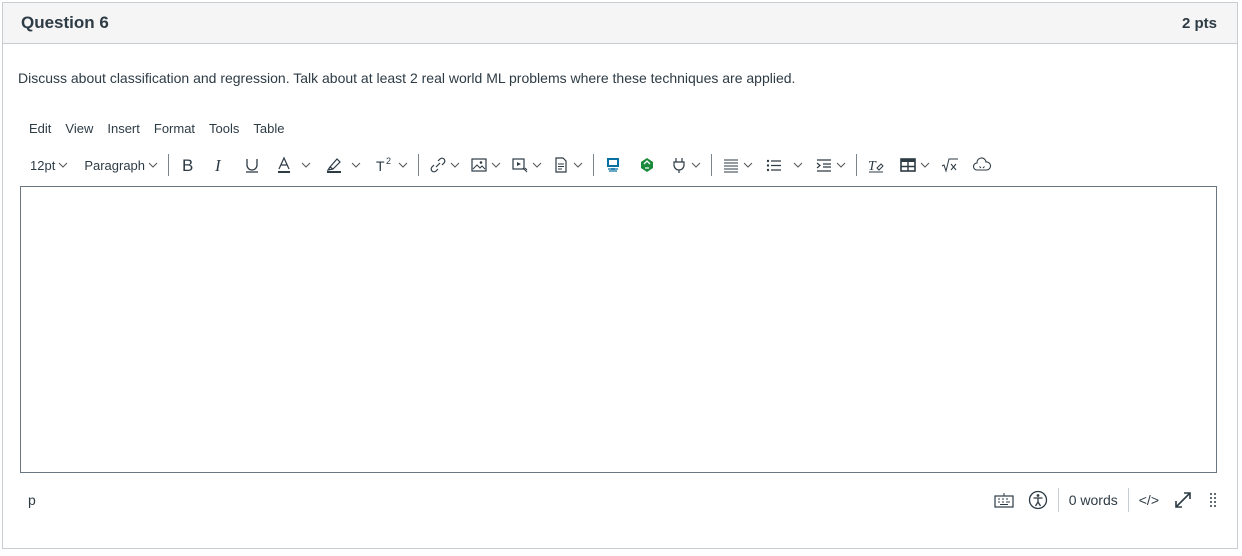 Image resolution: width=1242 pixels, height=556 pixels. Describe the element at coordinates (65, 22) in the screenshot. I see `question-title: Question 6` at that location.